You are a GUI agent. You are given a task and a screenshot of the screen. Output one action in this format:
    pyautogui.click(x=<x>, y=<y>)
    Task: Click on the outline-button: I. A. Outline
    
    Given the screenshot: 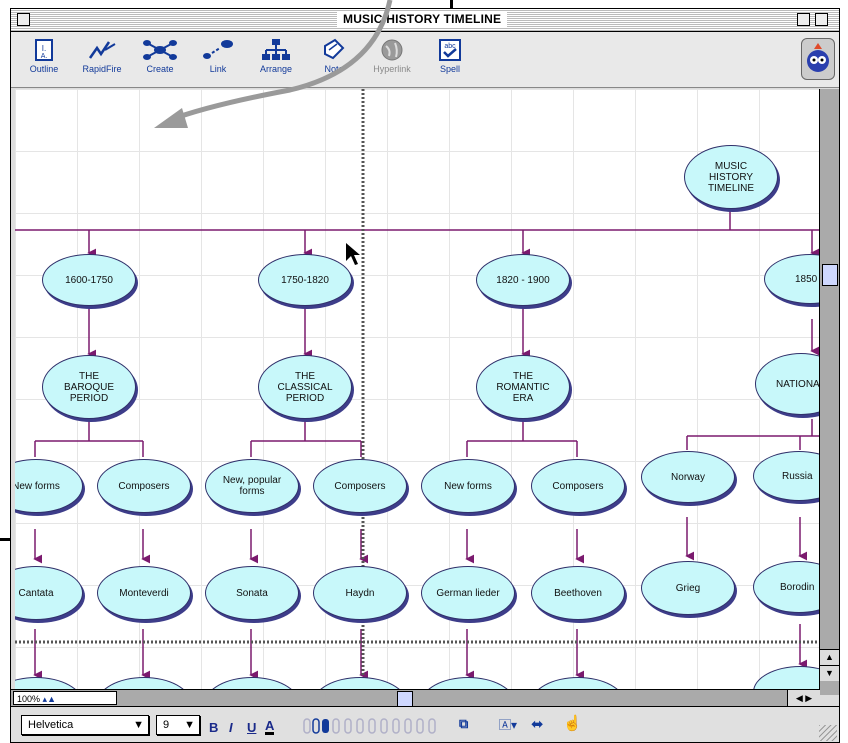 What is the action you would take?
    pyautogui.click(x=44, y=59)
    